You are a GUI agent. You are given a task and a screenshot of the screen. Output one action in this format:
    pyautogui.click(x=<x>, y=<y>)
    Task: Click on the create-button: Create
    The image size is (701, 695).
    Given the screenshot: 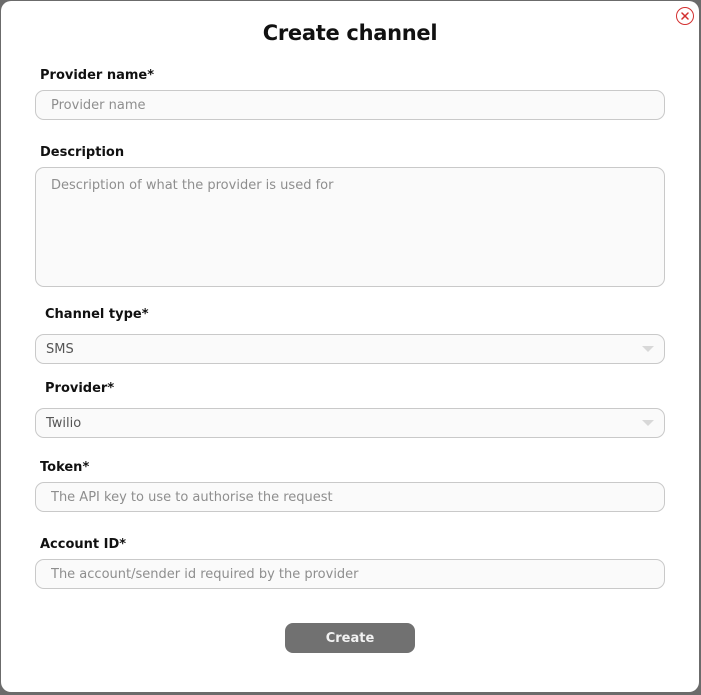 What is the action you would take?
    pyautogui.click(x=350, y=638)
    